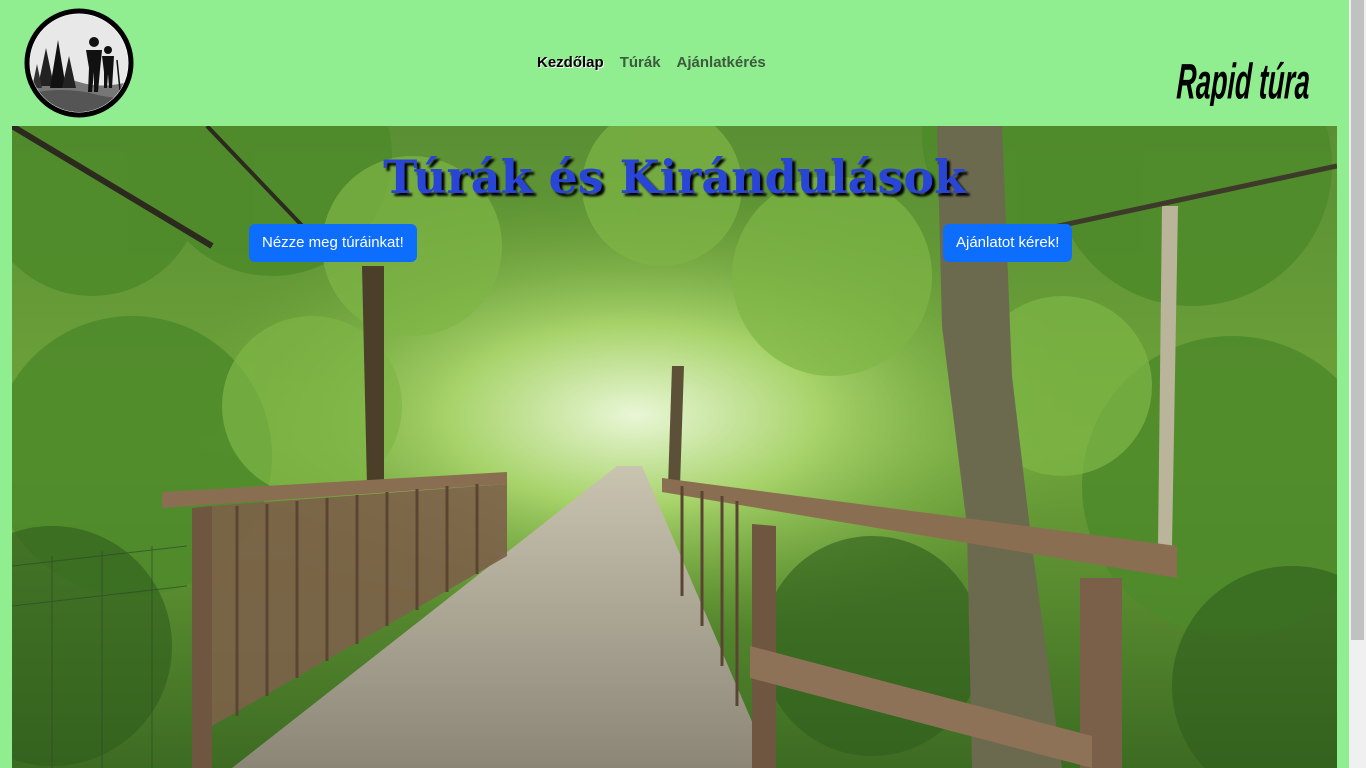 The height and width of the screenshot is (768, 1366). I want to click on scrollbar-thumb, so click(1357, 320).